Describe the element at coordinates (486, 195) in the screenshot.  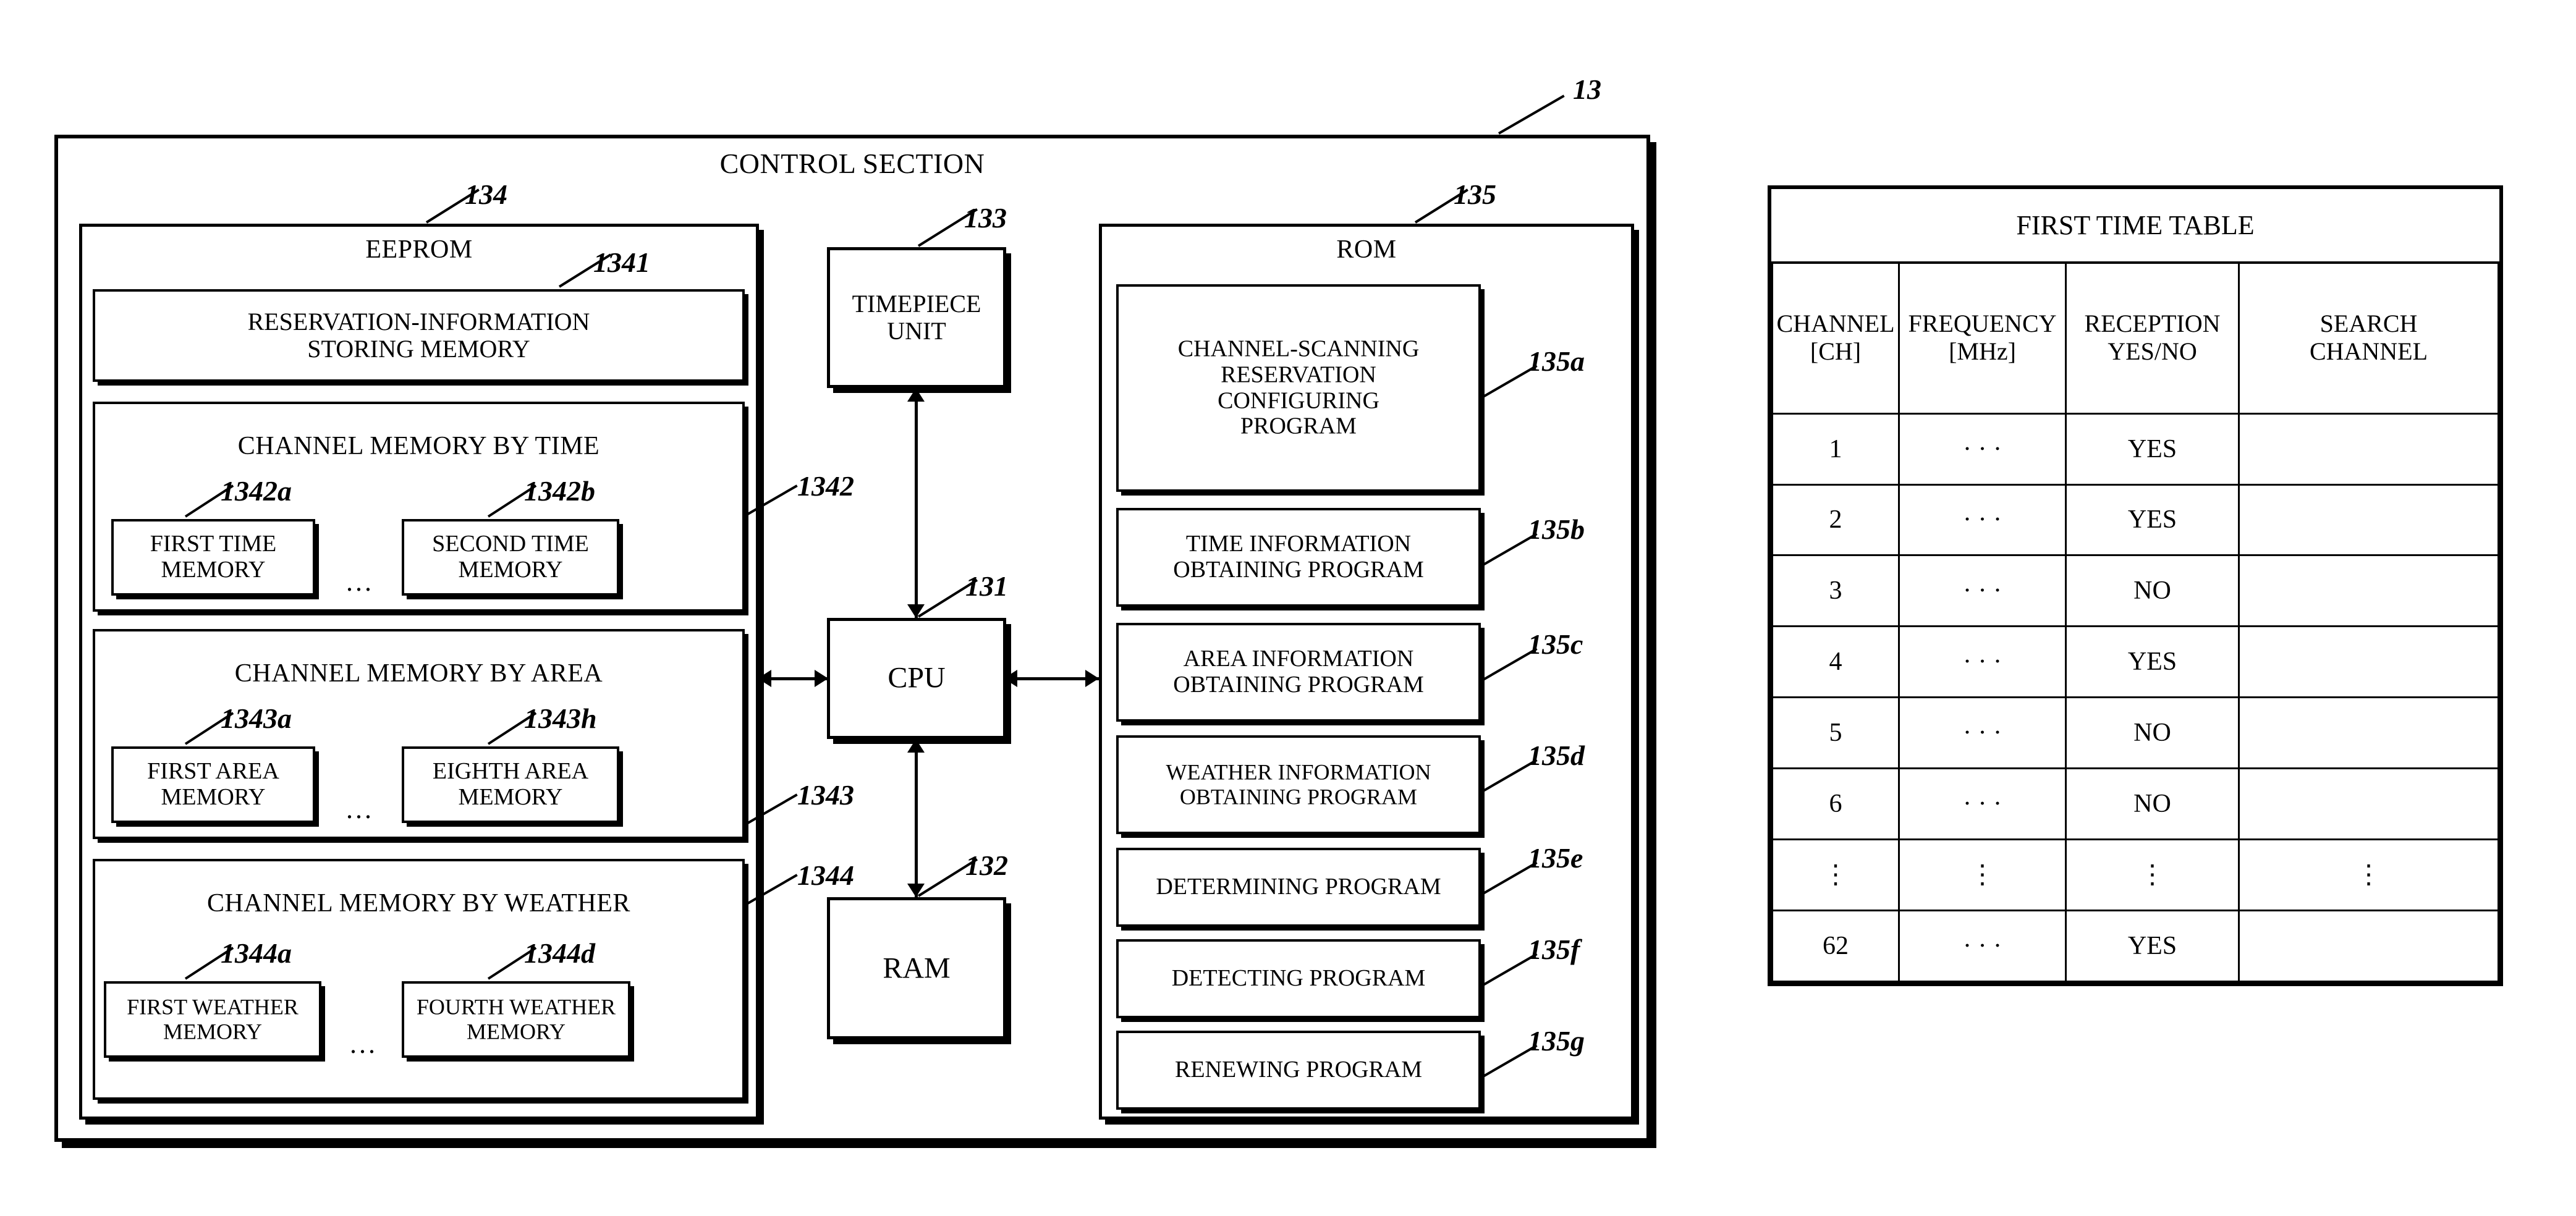
I see `ref-134: 134` at that location.